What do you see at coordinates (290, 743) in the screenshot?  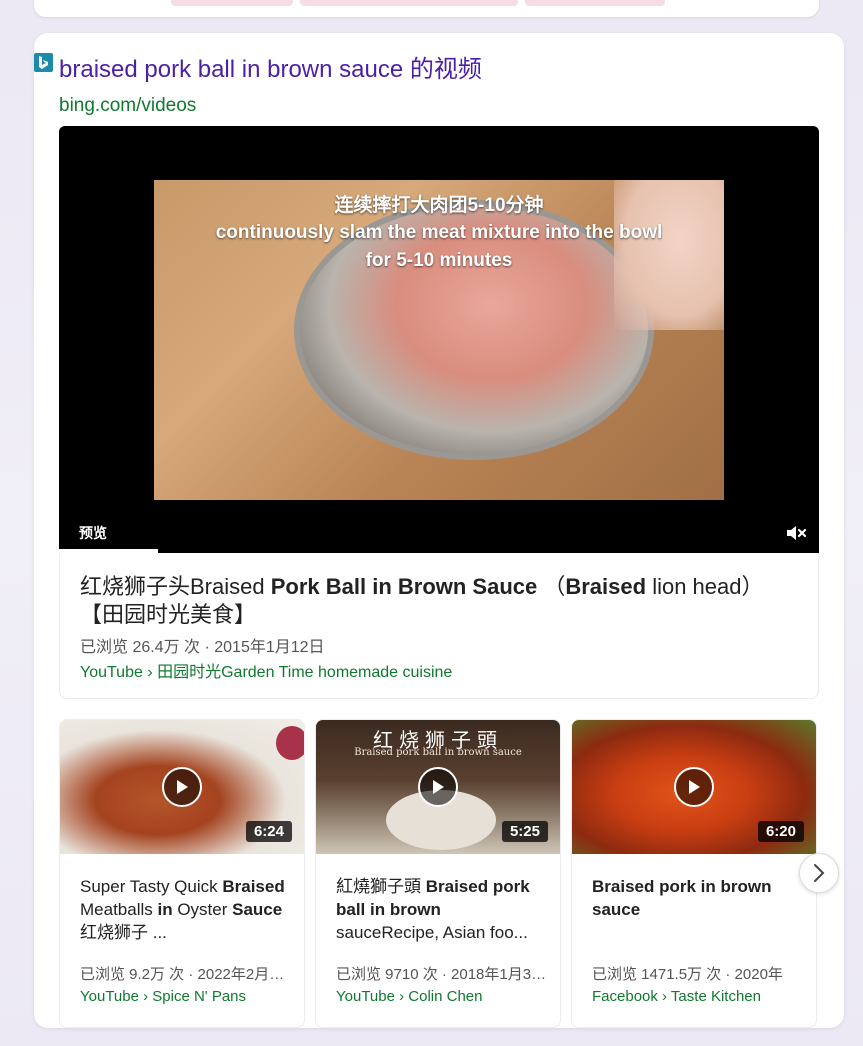 I see `onion-image` at bounding box center [290, 743].